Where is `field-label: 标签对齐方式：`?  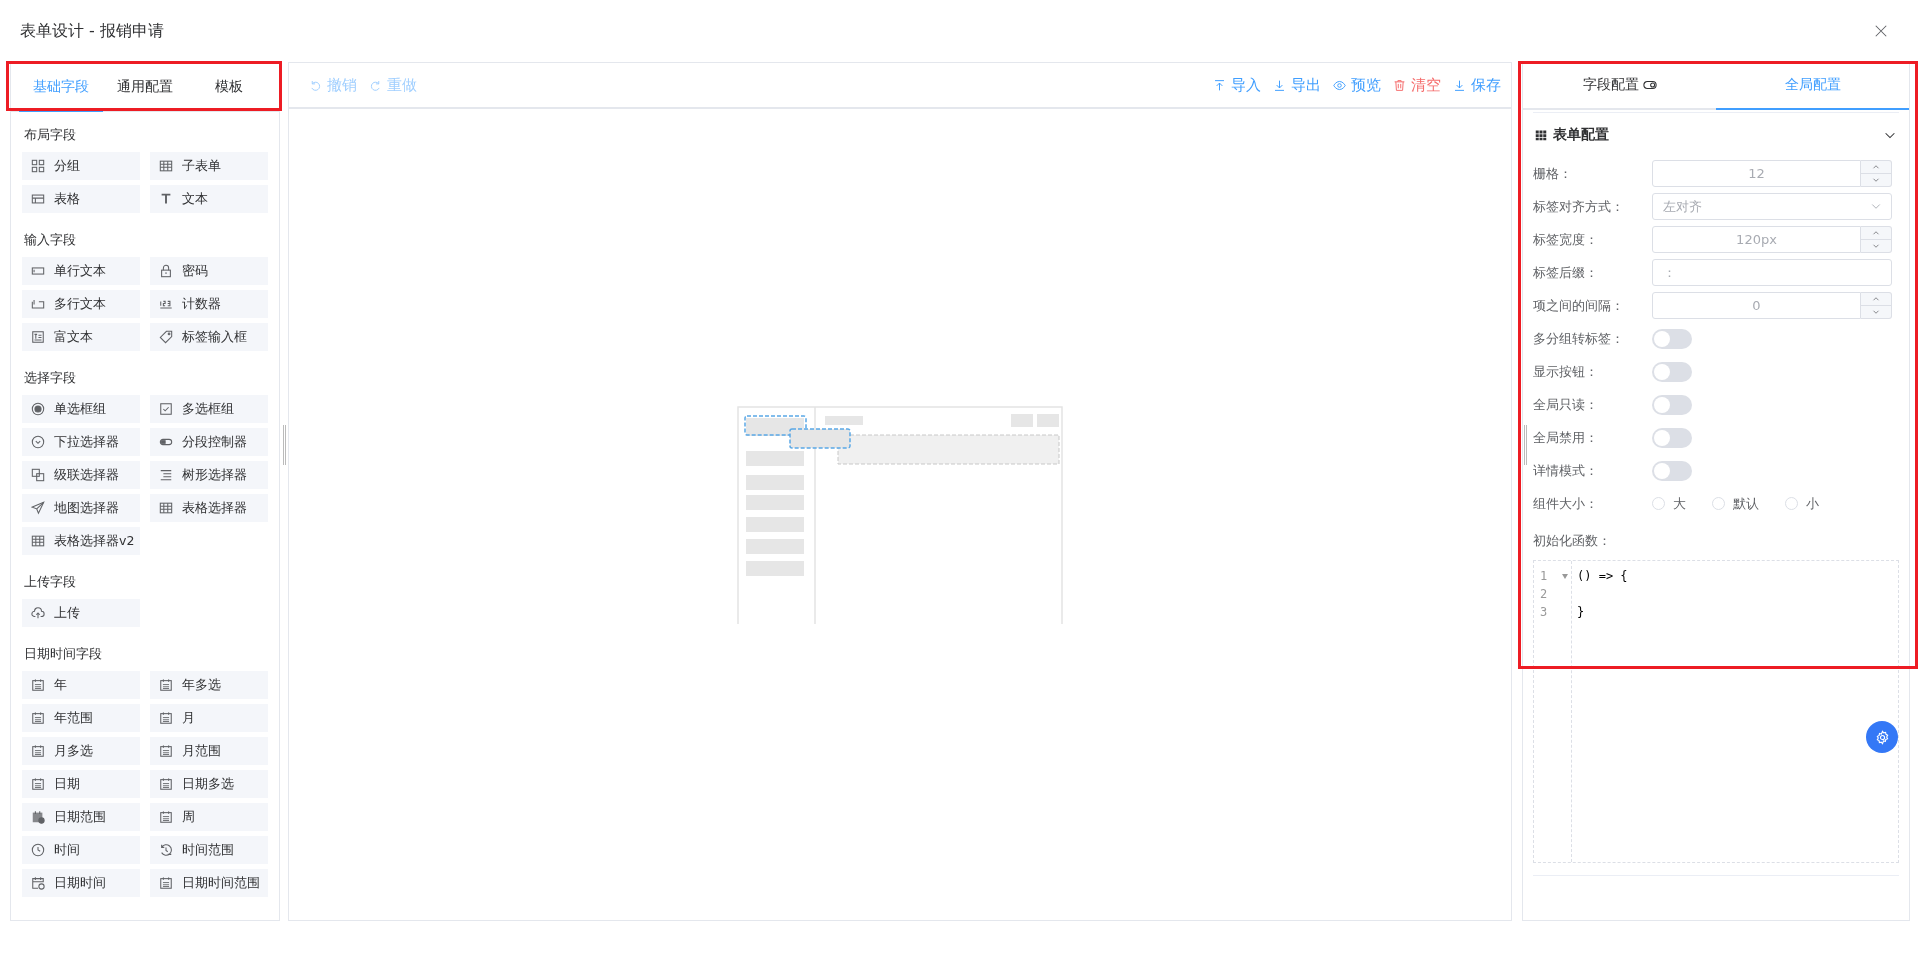
field-label: 标签对齐方式： is located at coordinates (1579, 206).